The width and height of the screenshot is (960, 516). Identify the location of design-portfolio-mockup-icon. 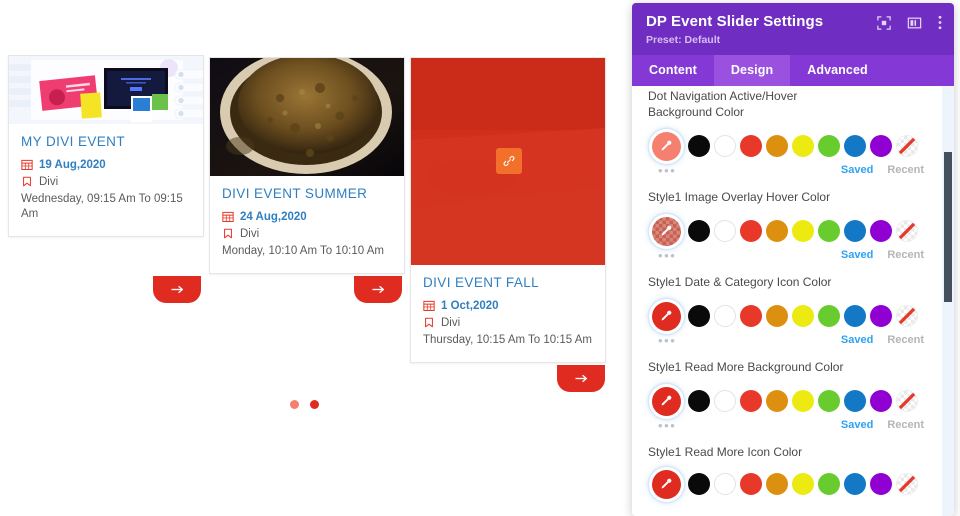
(106, 90).